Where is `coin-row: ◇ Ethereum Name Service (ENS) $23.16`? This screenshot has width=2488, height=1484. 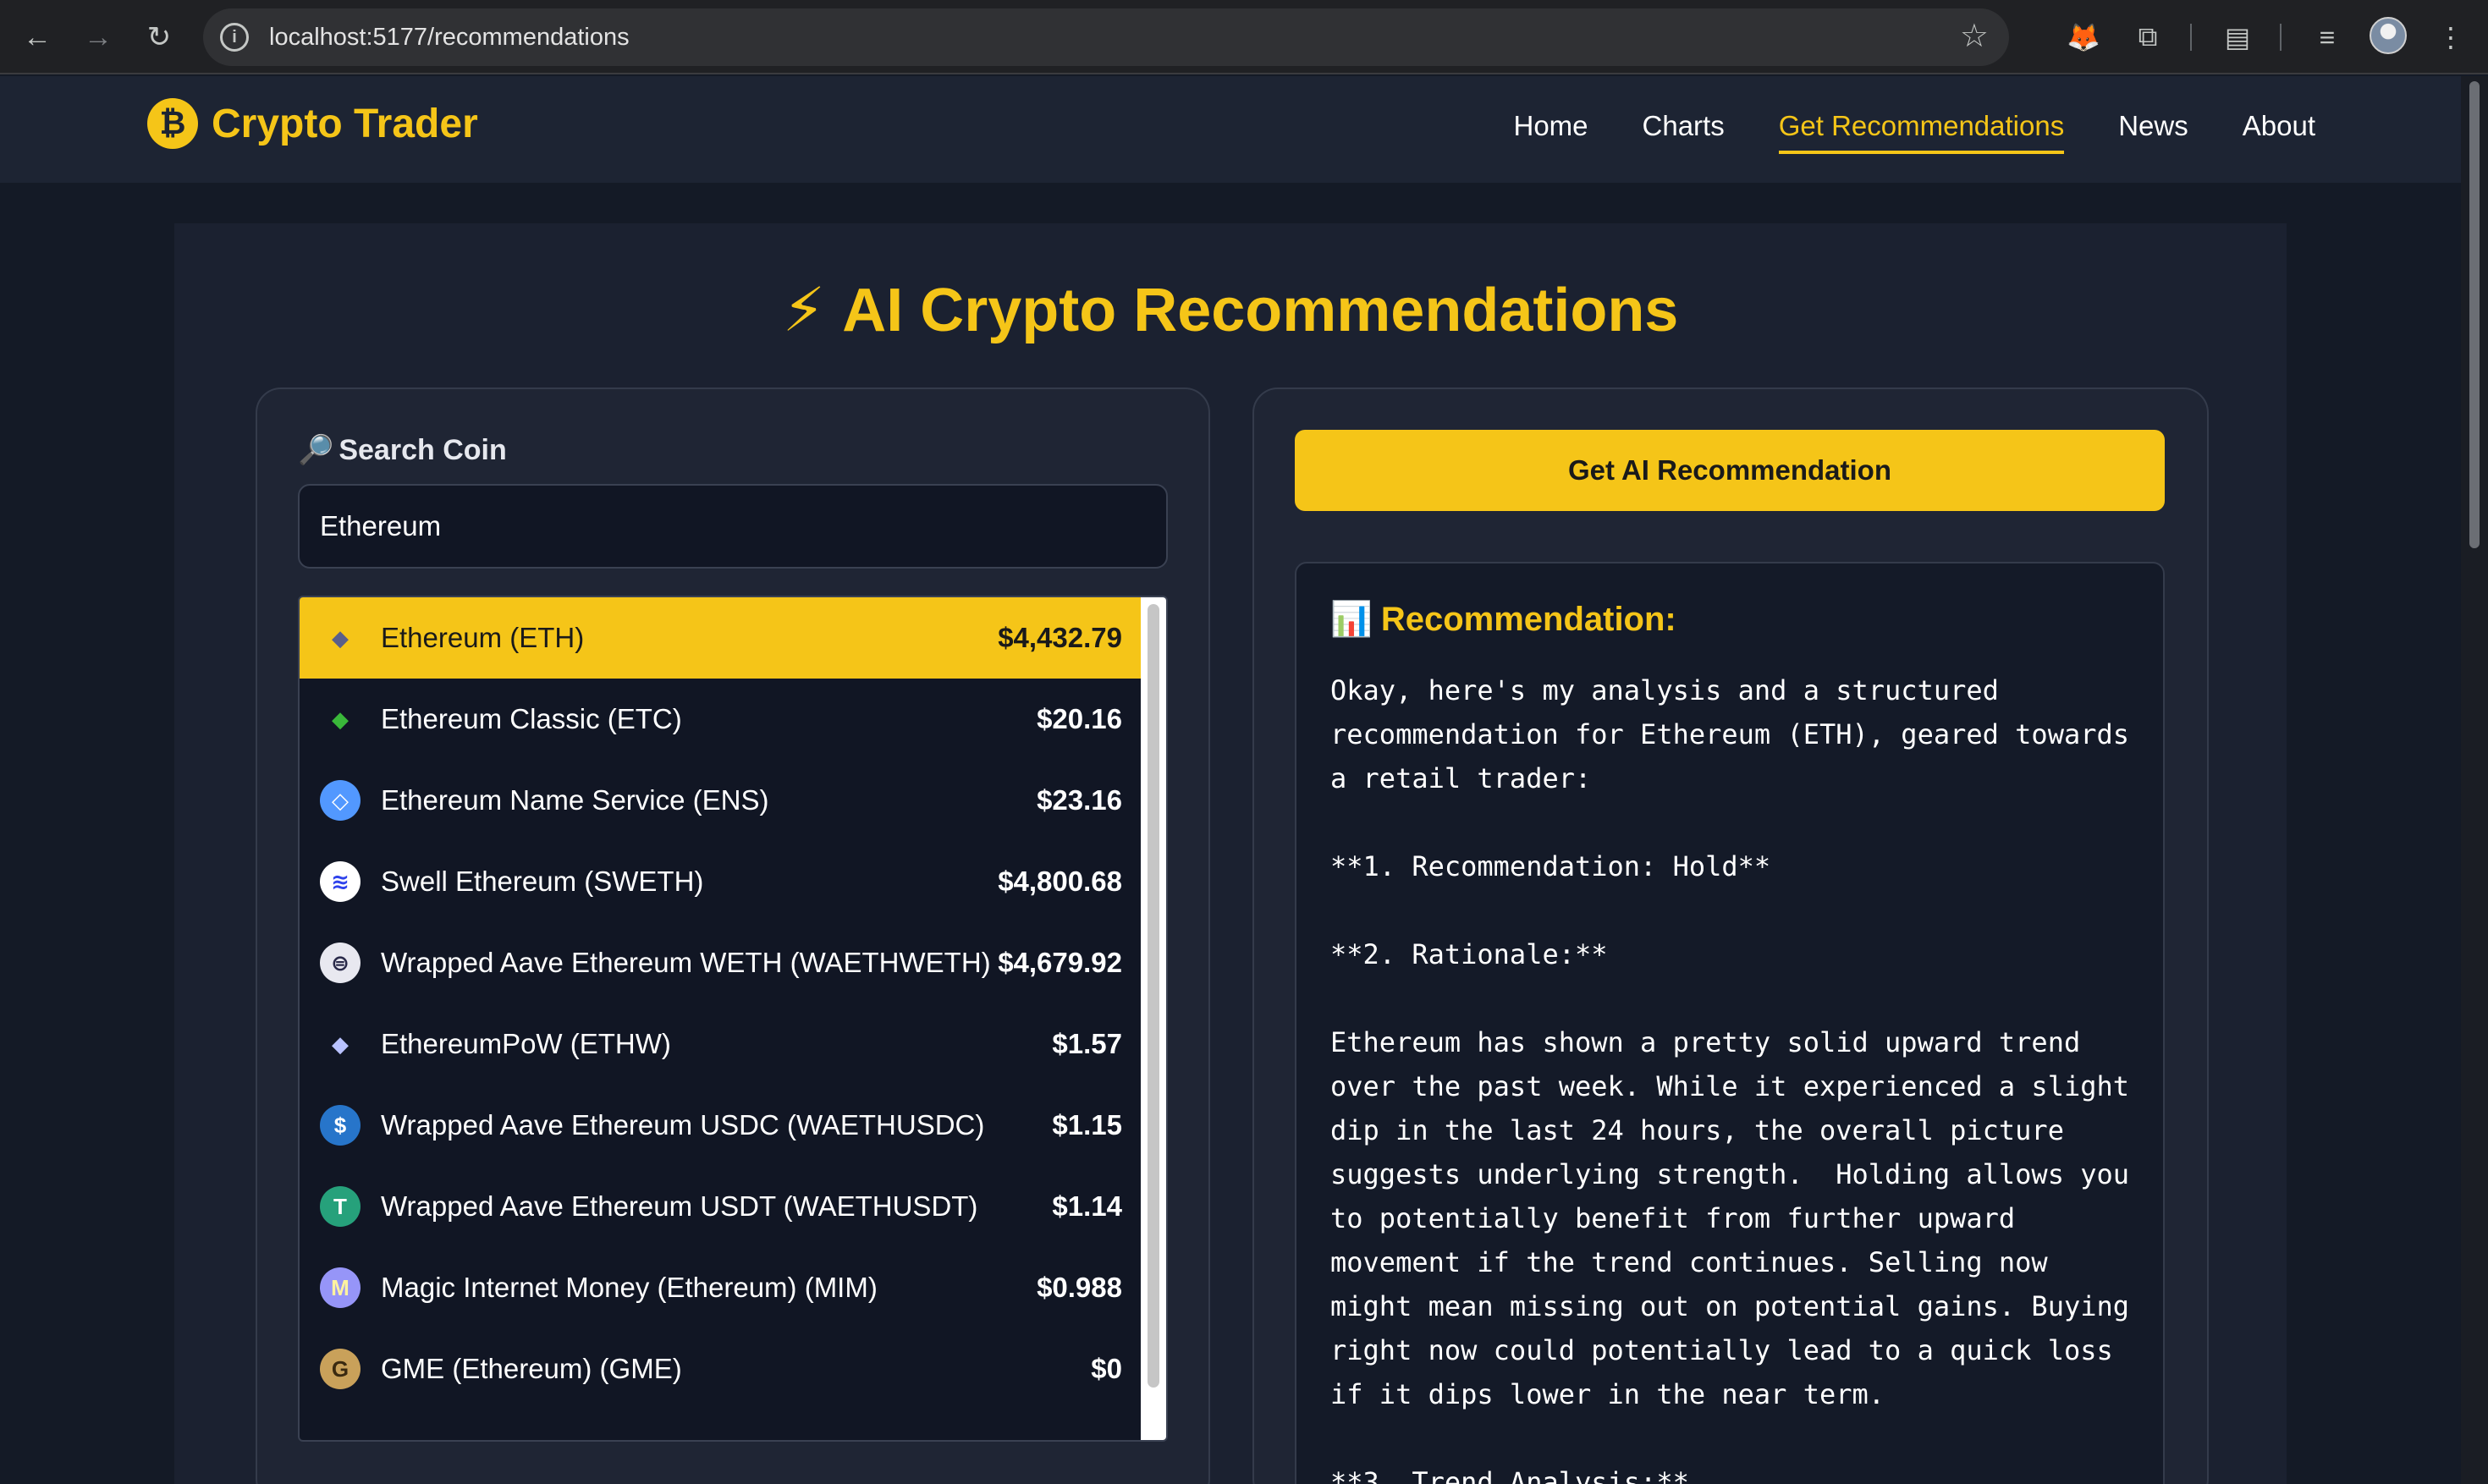
coin-row: ◇ Ethereum Name Service (ENS) $23.16 is located at coordinates (721, 800).